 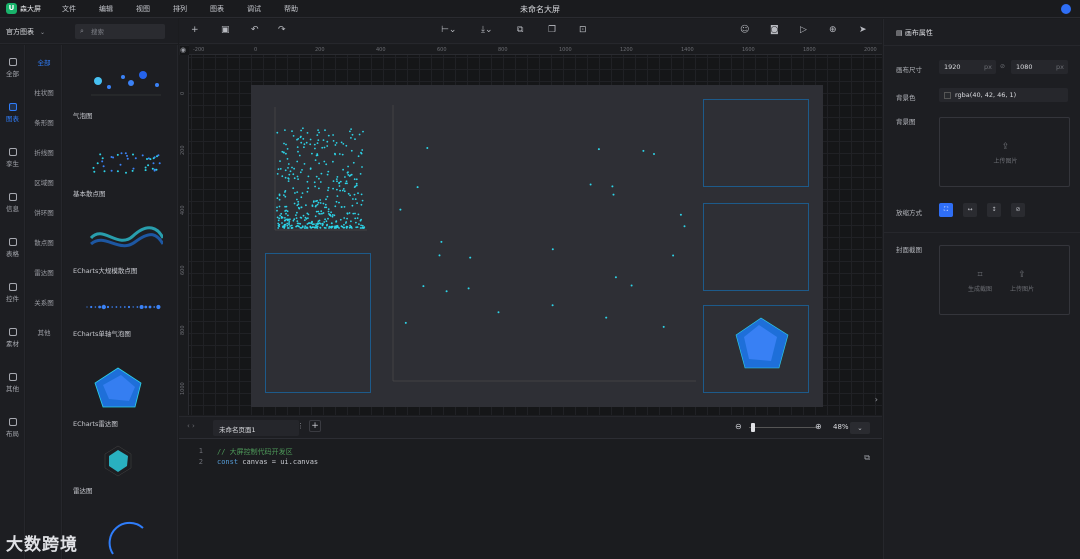 What do you see at coordinates (118, 171) in the screenshot?
I see `component-card: 基本散点图` at bounding box center [118, 171].